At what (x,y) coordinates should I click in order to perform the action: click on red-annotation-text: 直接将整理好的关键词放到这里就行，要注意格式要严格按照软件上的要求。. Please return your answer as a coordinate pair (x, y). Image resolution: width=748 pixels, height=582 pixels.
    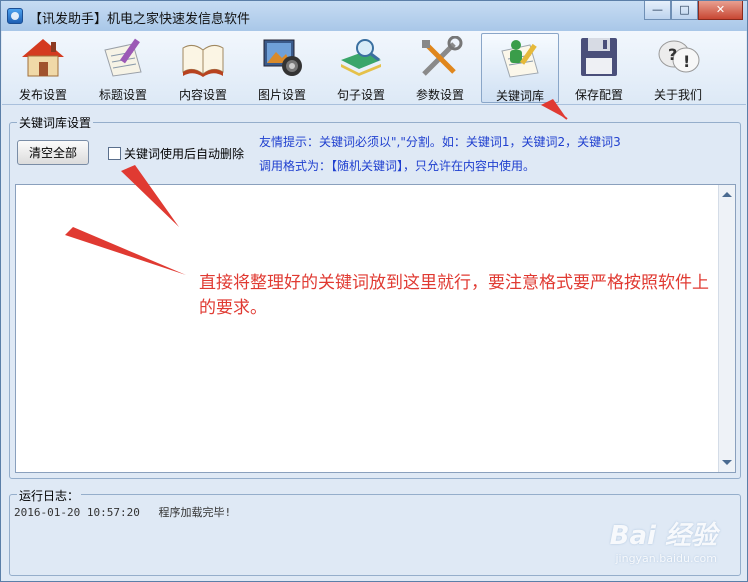
    Looking at the image, I should click on (454, 295).